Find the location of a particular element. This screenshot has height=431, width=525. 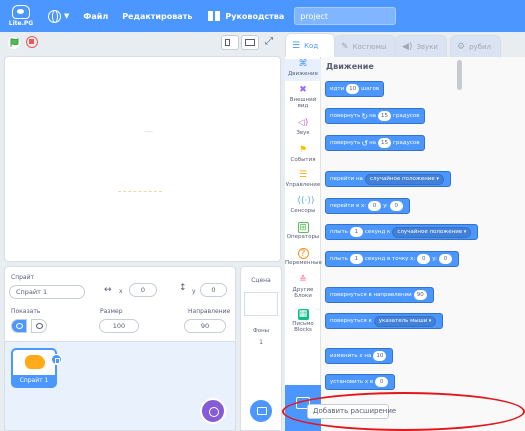

tab-code: ☰ Код is located at coordinates (310, 45).